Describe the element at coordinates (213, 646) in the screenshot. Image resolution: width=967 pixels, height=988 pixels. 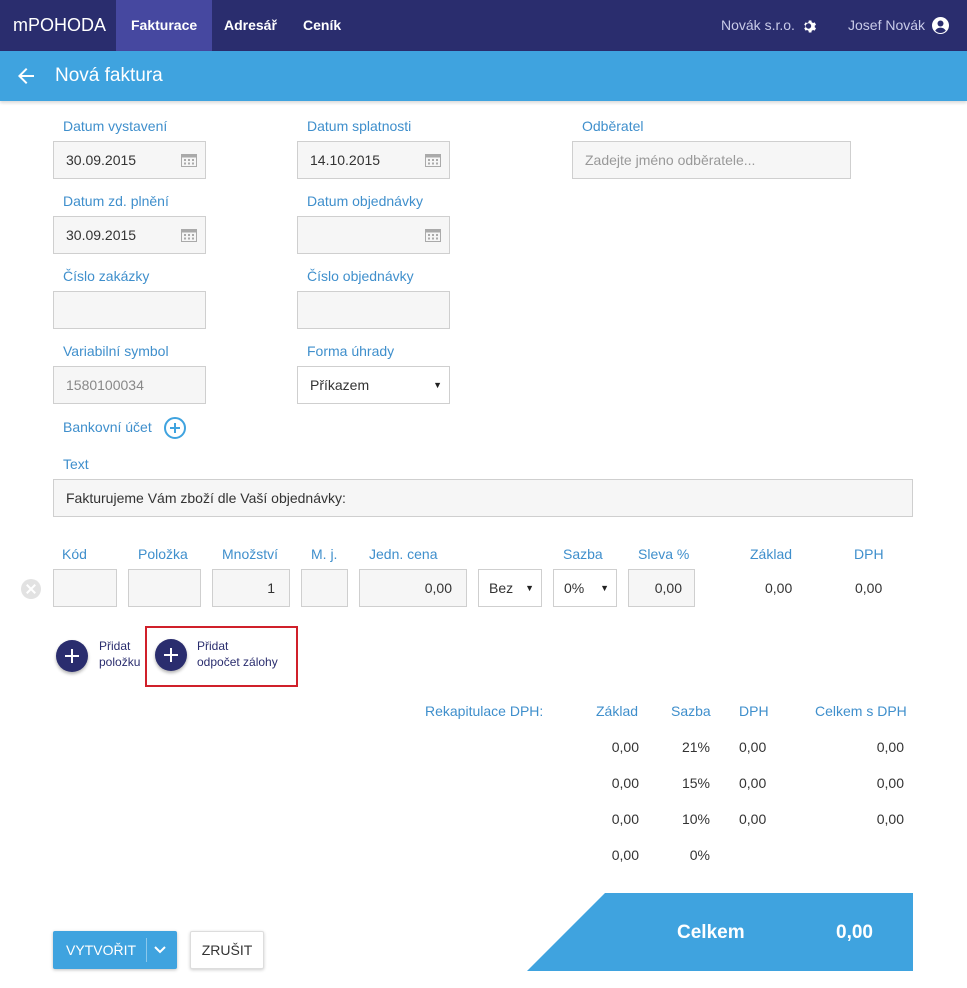
I see `add-deposit-label-line1: Přidat` at that location.